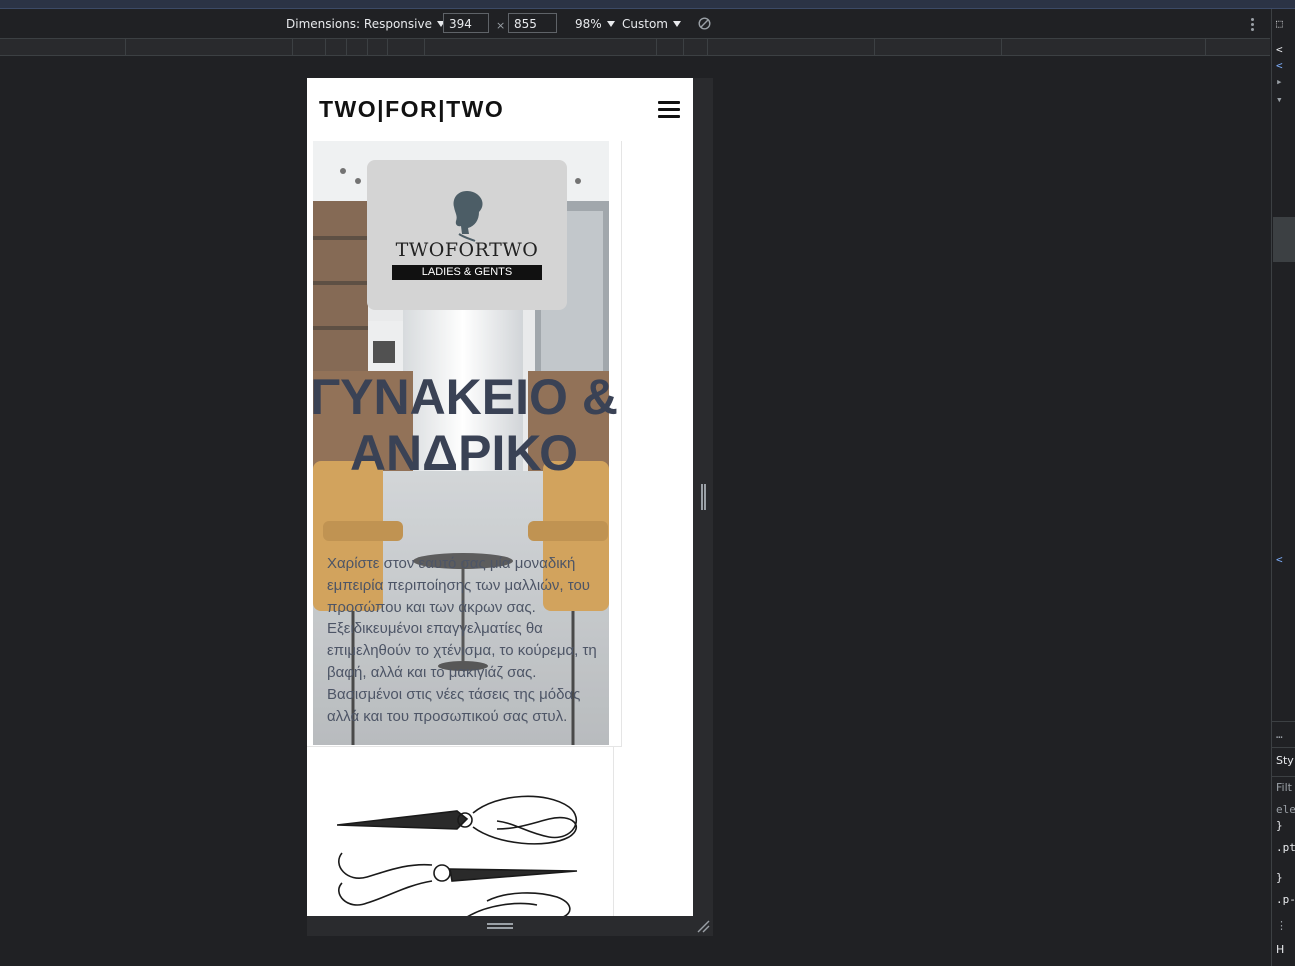  What do you see at coordinates (1279, 99) in the screenshot?
I see `collapse-arrow-icon: ▾` at bounding box center [1279, 99].